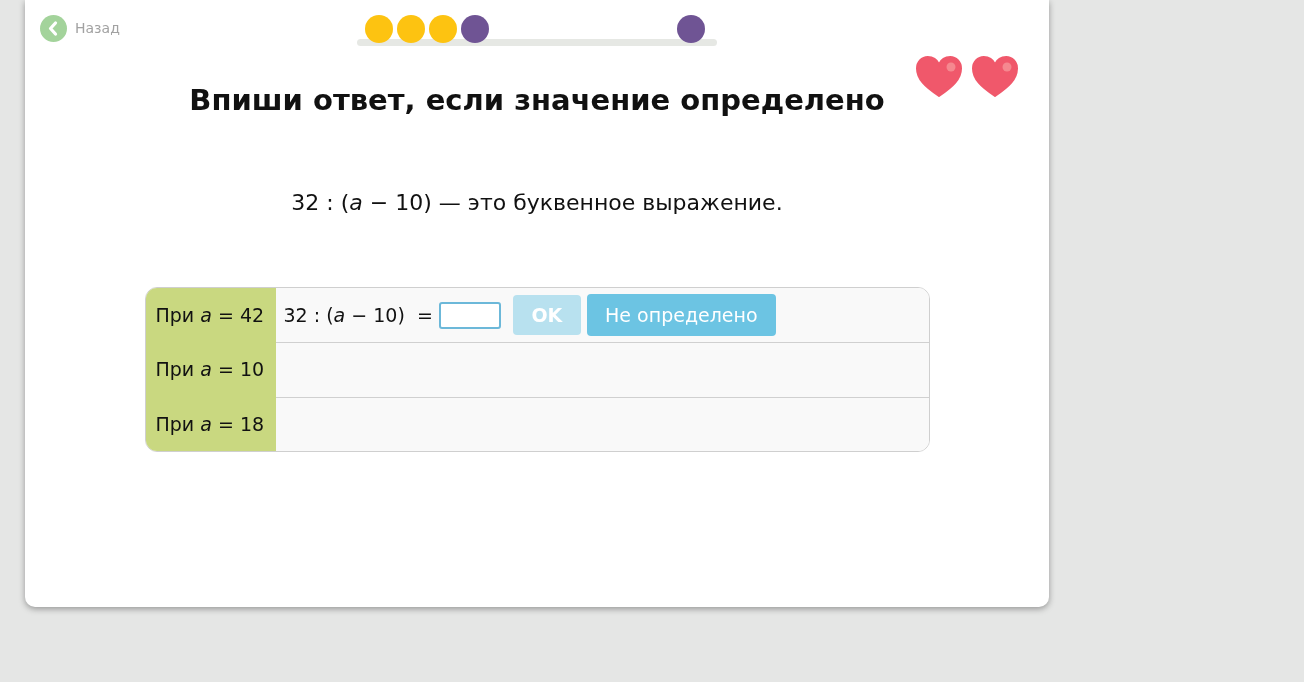  I want to click on back-button: Назад, so click(80, 28).